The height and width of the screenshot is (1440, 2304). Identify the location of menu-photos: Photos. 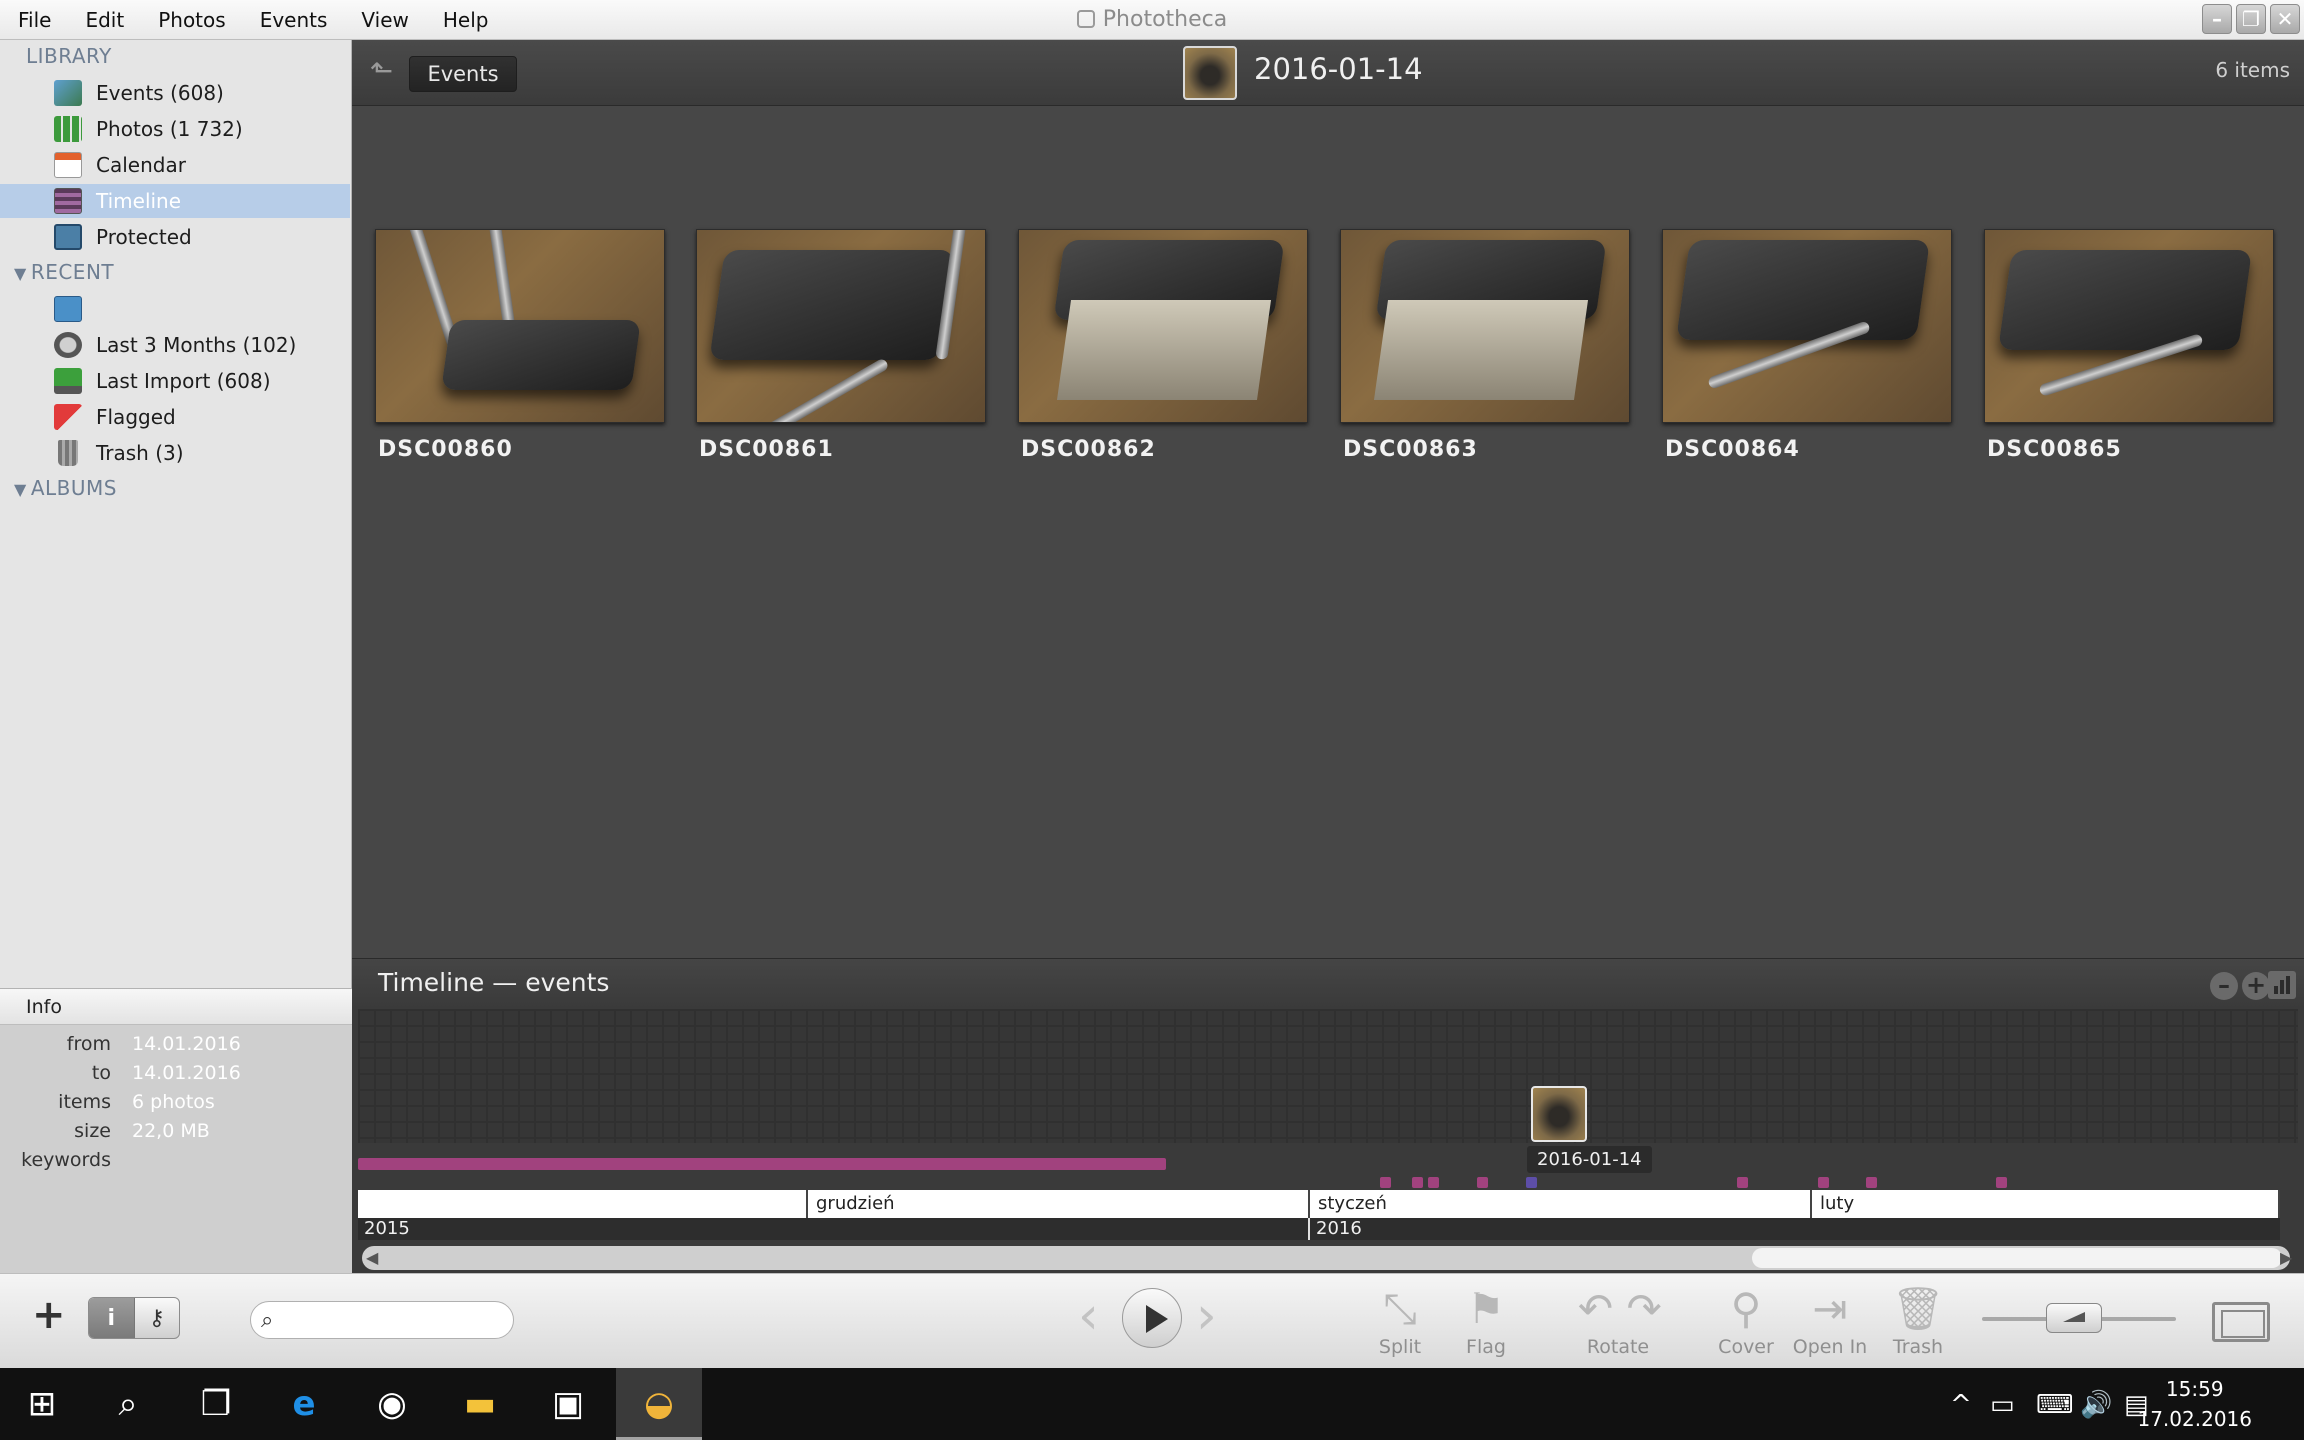
(191, 20).